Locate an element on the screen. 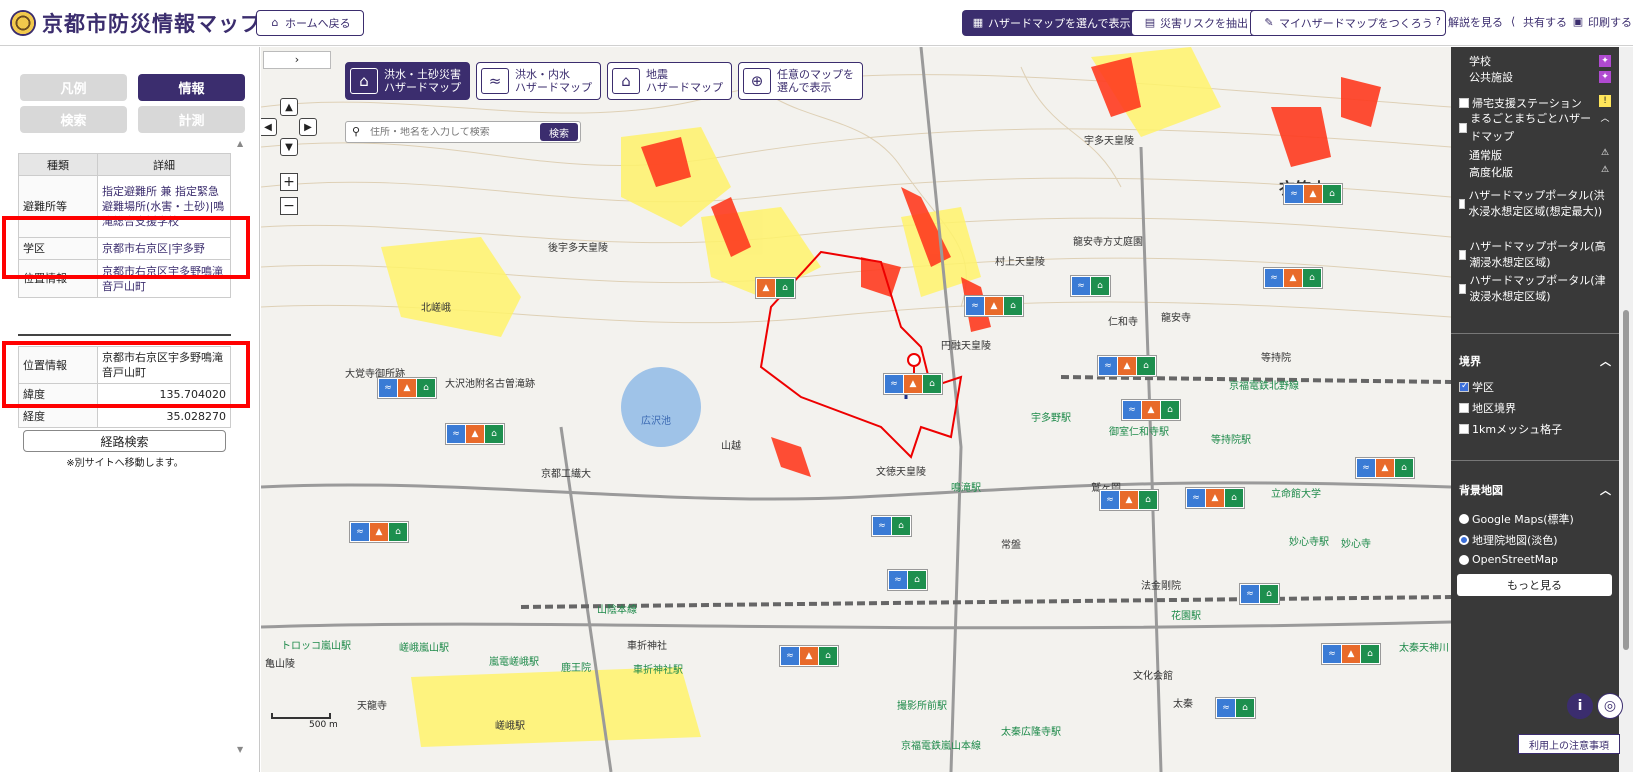 Image resolution: width=1633 pixels, height=772 pixels. bg-option-osm: OpenStreetMap is located at coordinates (1508, 559).